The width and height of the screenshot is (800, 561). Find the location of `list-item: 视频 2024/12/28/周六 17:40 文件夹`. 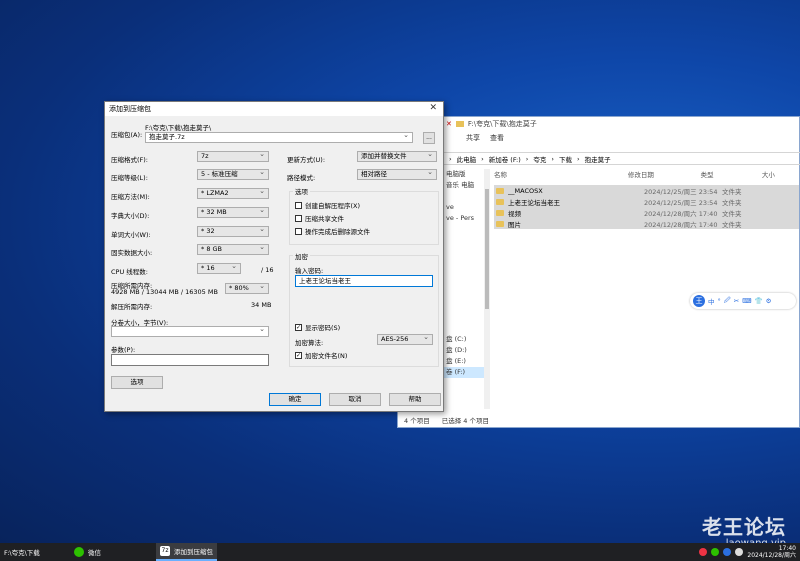

list-item: 视频 2024/12/28/周六 17:40 文件夹 is located at coordinates (646, 212).